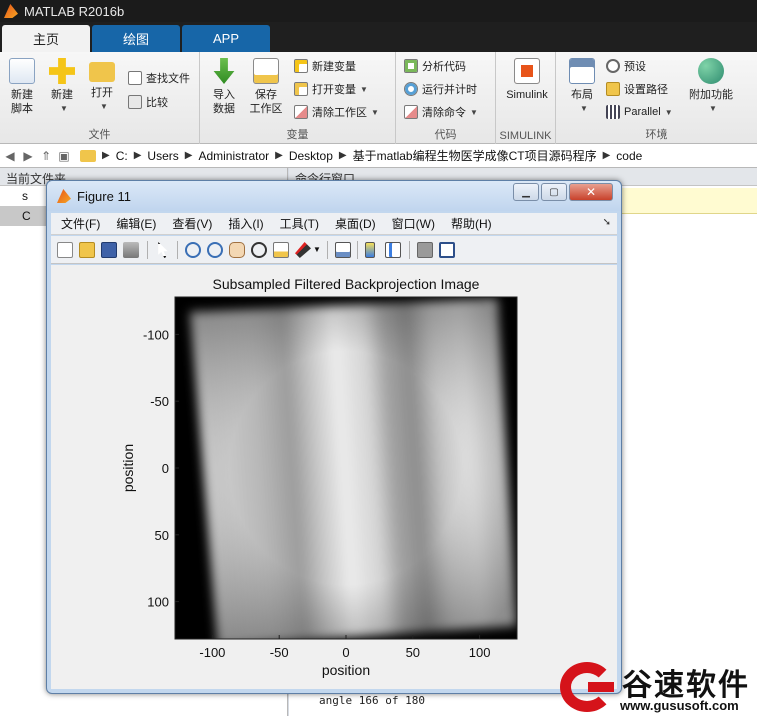 The image size is (757, 716). What do you see at coordinates (607, 222) in the screenshot?
I see `dock-arrow-icon: ➘` at bounding box center [607, 222].